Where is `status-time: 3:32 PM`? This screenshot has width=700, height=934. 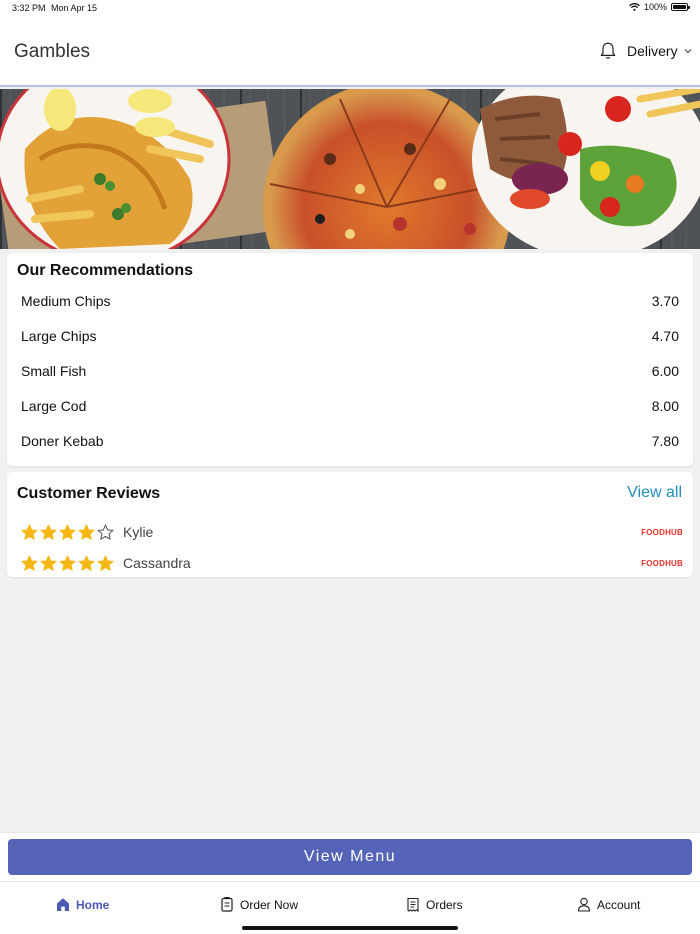 status-time: 3:32 PM is located at coordinates (29, 8).